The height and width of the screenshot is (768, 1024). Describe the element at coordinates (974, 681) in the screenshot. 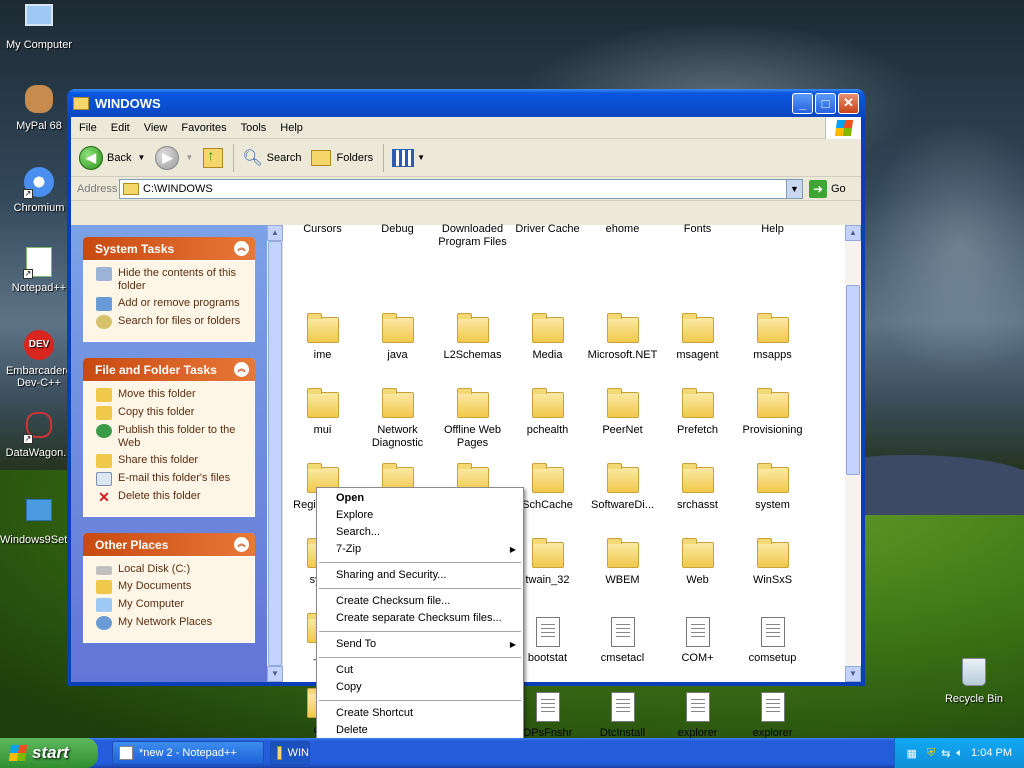

I see `desktop-icon-recycle-bin: Recycle Bin` at that location.